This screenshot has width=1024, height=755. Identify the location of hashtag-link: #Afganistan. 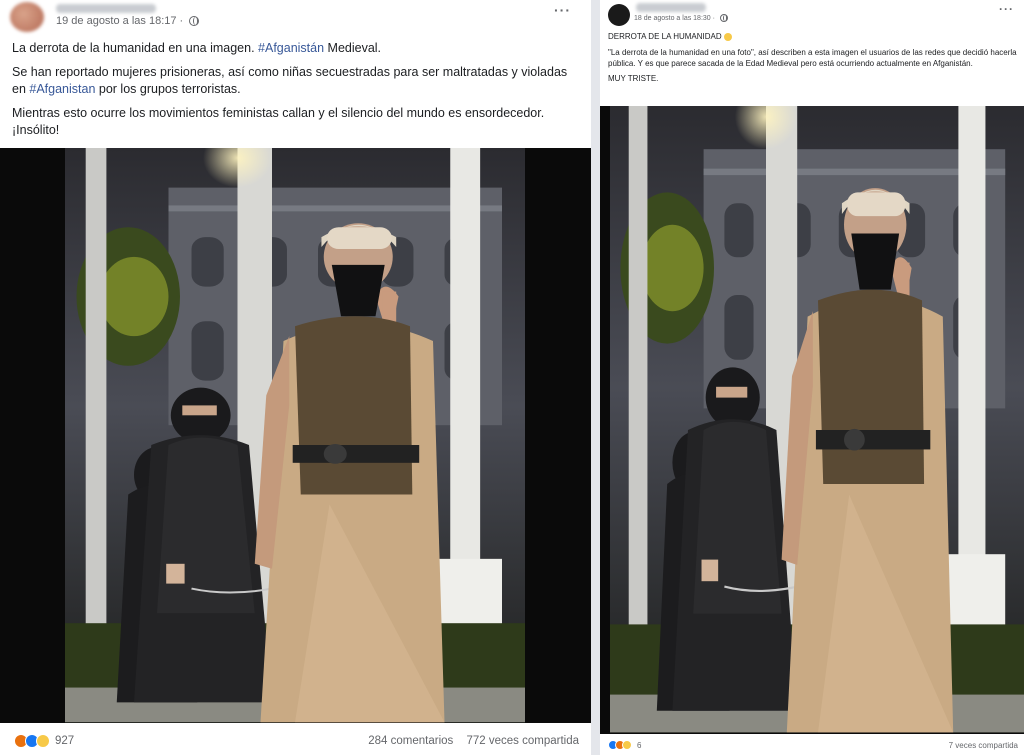
(62, 89).